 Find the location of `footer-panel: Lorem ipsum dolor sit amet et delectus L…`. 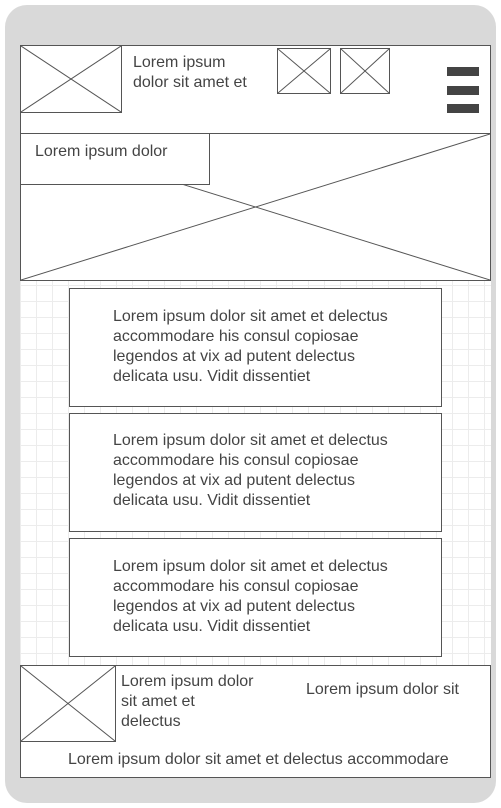

footer-panel: Lorem ipsum dolor sit amet et delectus L… is located at coordinates (255, 721).